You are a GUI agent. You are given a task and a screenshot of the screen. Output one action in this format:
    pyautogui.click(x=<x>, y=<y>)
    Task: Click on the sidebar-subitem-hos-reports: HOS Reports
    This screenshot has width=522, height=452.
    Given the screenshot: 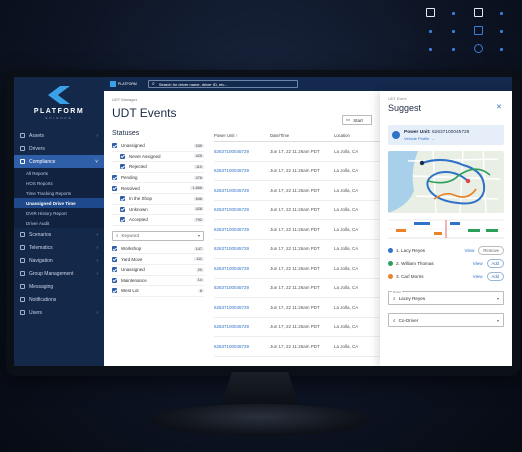 What is the action you would take?
    pyautogui.click(x=59, y=183)
    